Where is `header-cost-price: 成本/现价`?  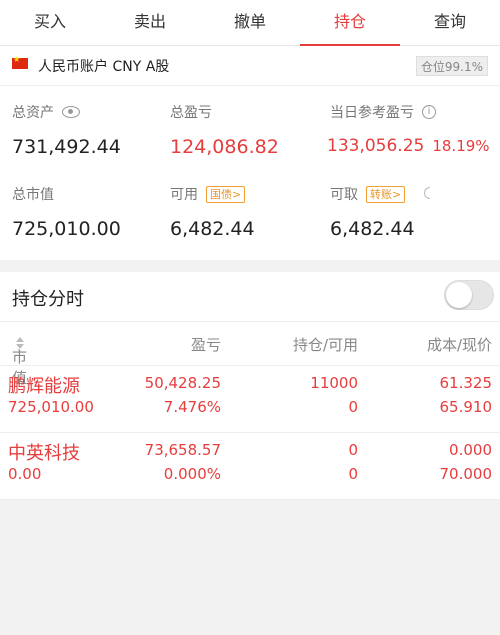
header-cost-price: 成本/现价 is located at coordinates (459, 345).